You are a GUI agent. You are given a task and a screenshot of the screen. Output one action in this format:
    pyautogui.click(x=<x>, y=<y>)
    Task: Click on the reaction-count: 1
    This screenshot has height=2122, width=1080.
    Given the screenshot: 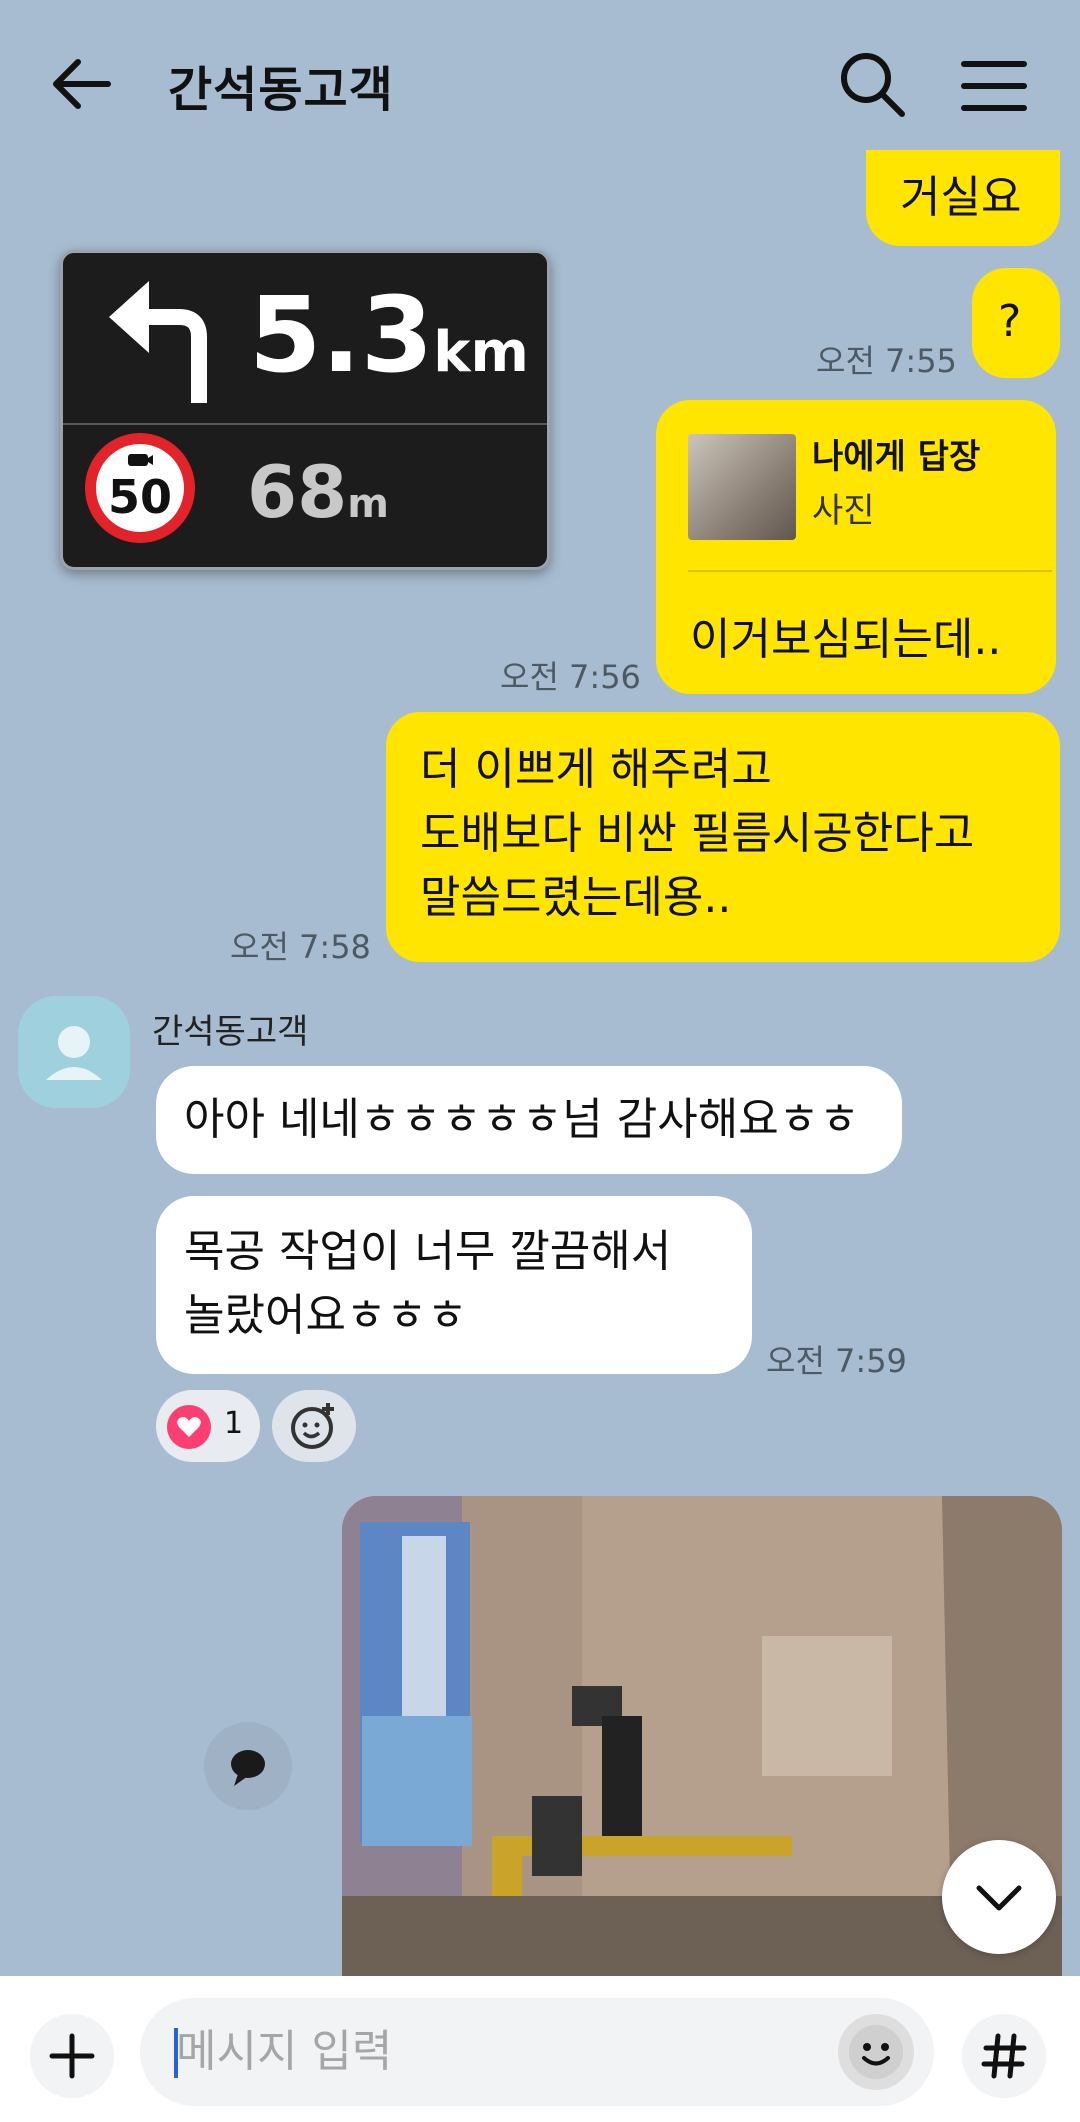 What is the action you would take?
    pyautogui.click(x=234, y=1423)
    